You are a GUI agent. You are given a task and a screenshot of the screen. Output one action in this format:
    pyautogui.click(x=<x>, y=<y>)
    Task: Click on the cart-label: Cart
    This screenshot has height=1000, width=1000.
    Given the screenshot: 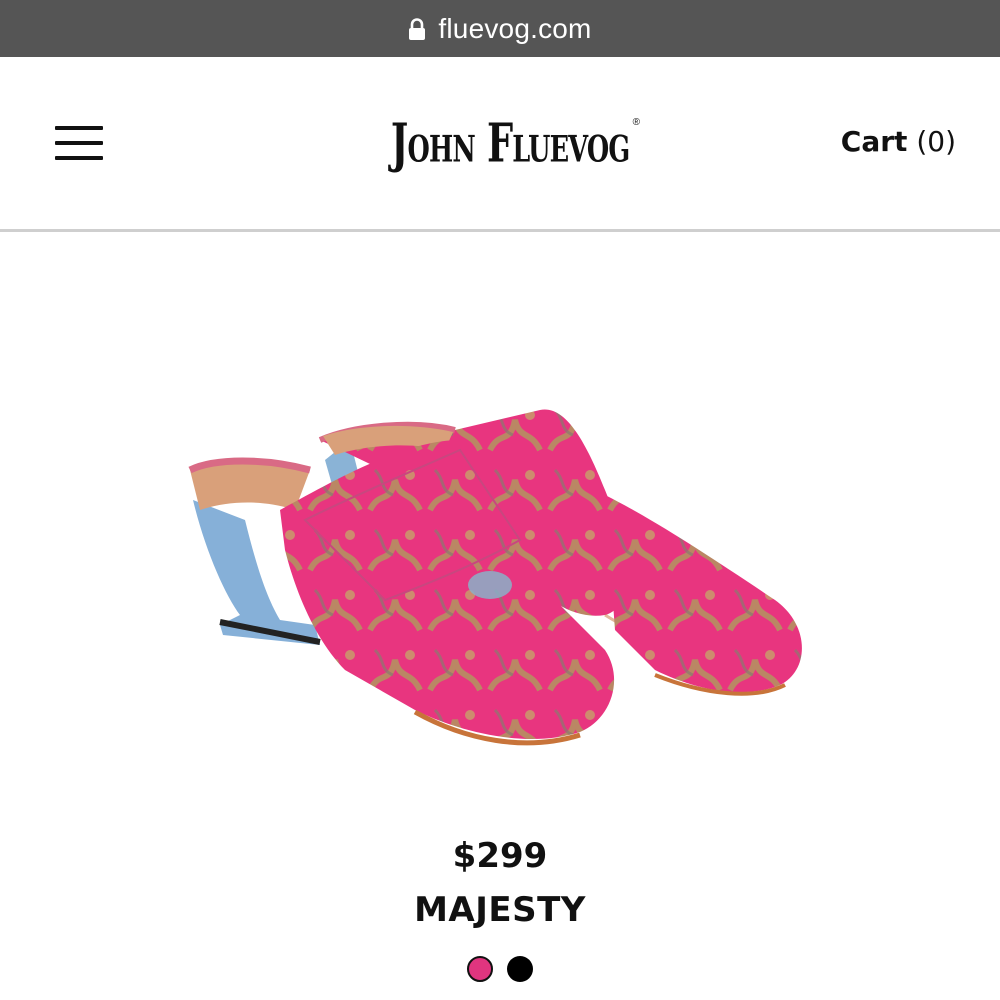 What is the action you would take?
    pyautogui.click(x=874, y=141)
    